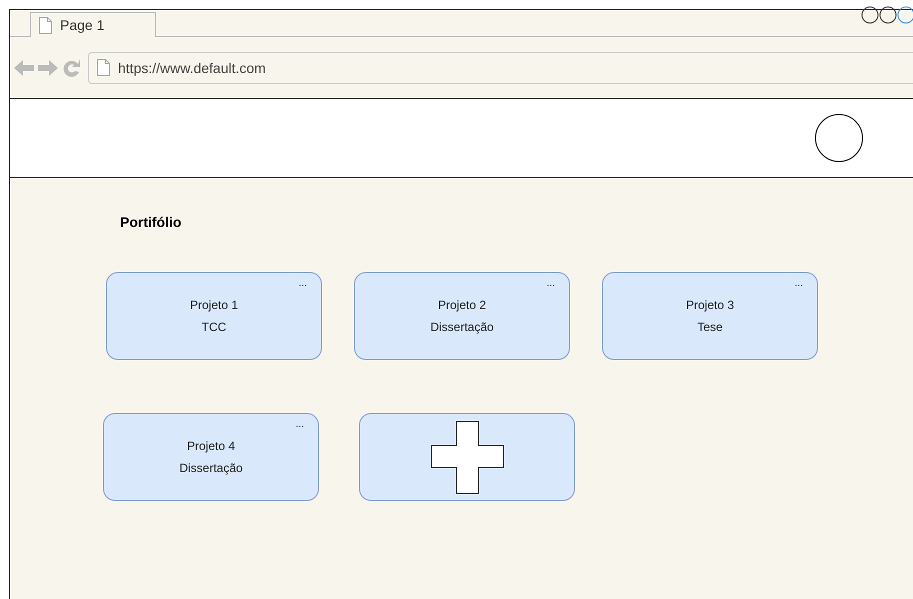 The width and height of the screenshot is (913, 599). What do you see at coordinates (500, 68) in the screenshot?
I see `address-bar: https://www.default.com` at bounding box center [500, 68].